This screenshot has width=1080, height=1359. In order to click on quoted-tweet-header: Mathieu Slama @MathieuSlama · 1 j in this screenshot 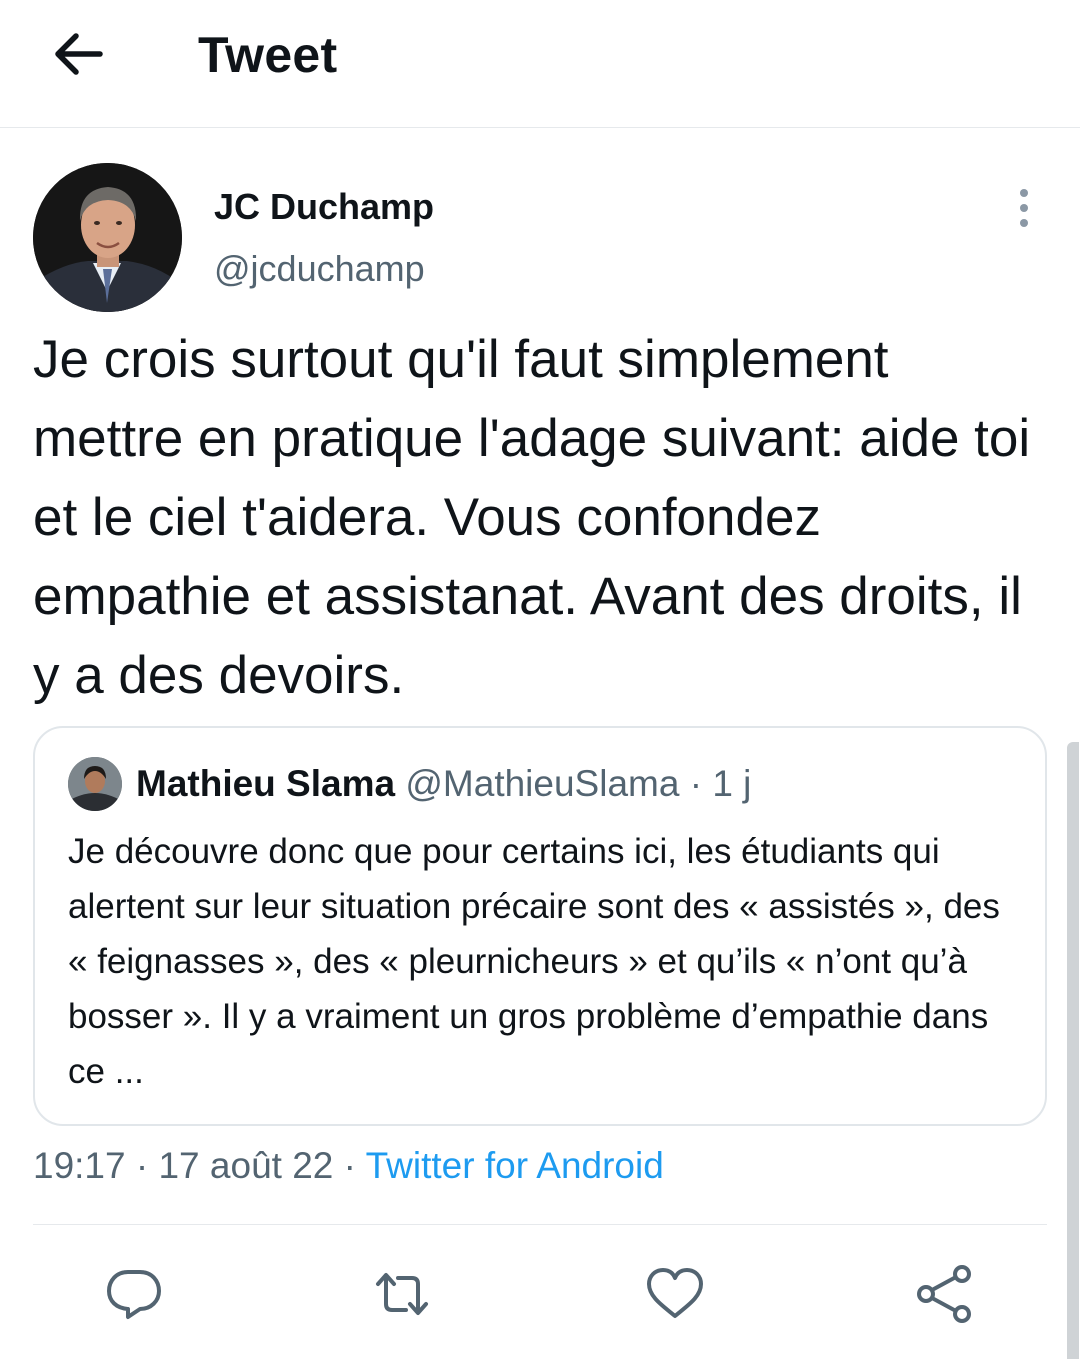, I will do `click(443, 784)`.